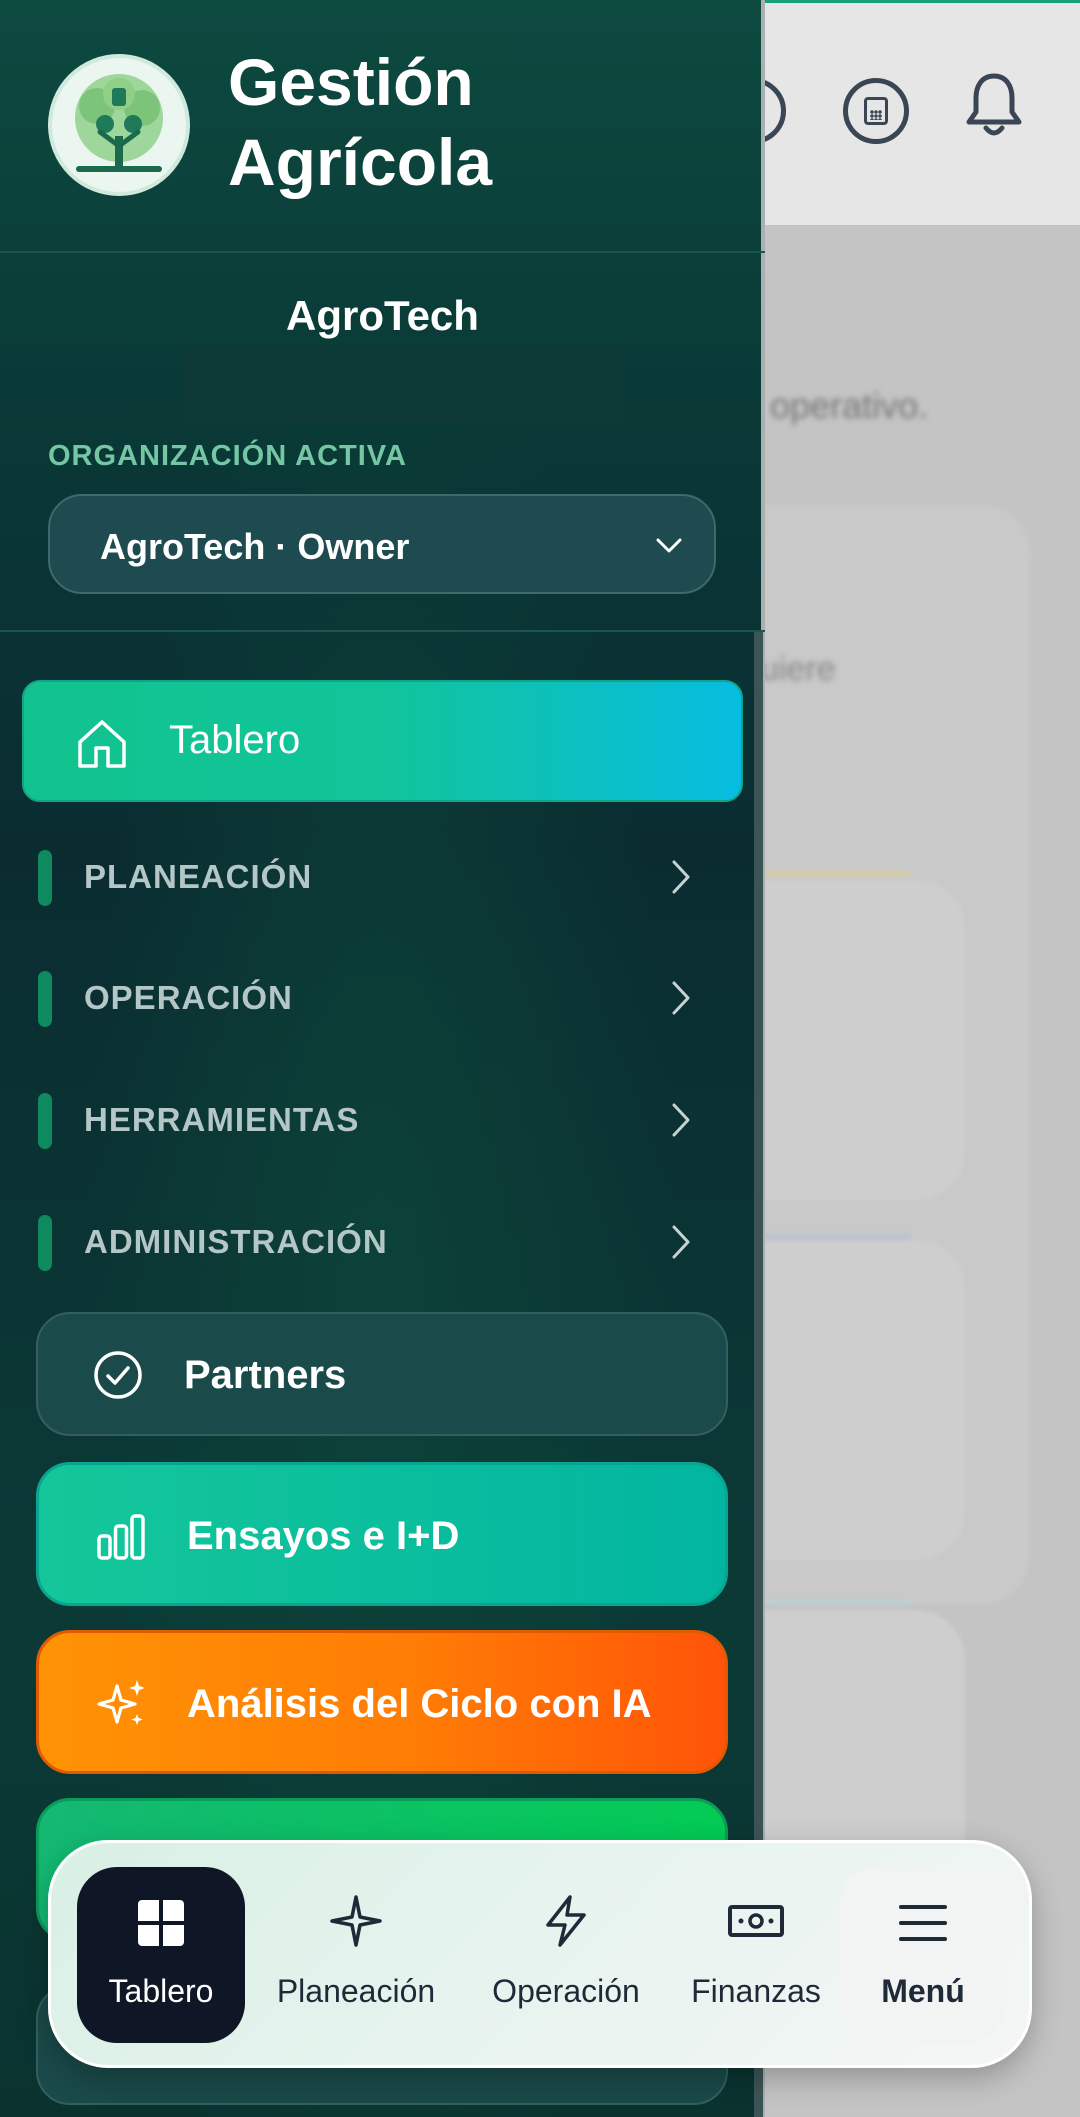 Image resolution: width=1080 pixels, height=2117 pixels. What do you see at coordinates (756, 1991) in the screenshot?
I see `bottom-nav-label: Finanzas` at bounding box center [756, 1991].